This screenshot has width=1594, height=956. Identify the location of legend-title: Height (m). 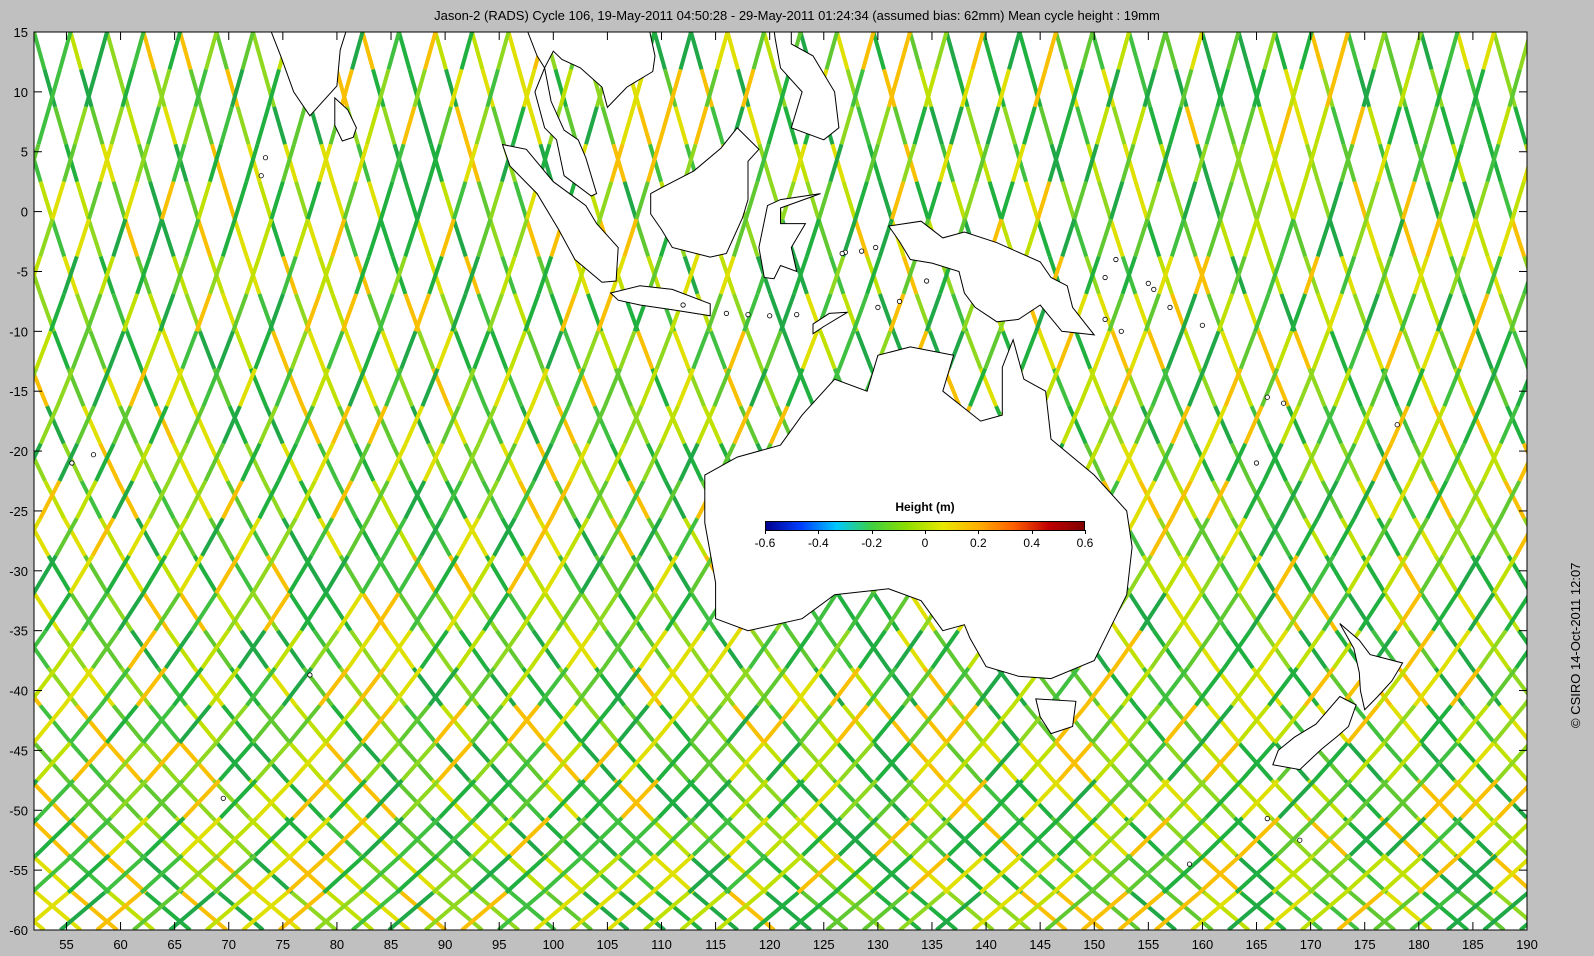
(925, 507).